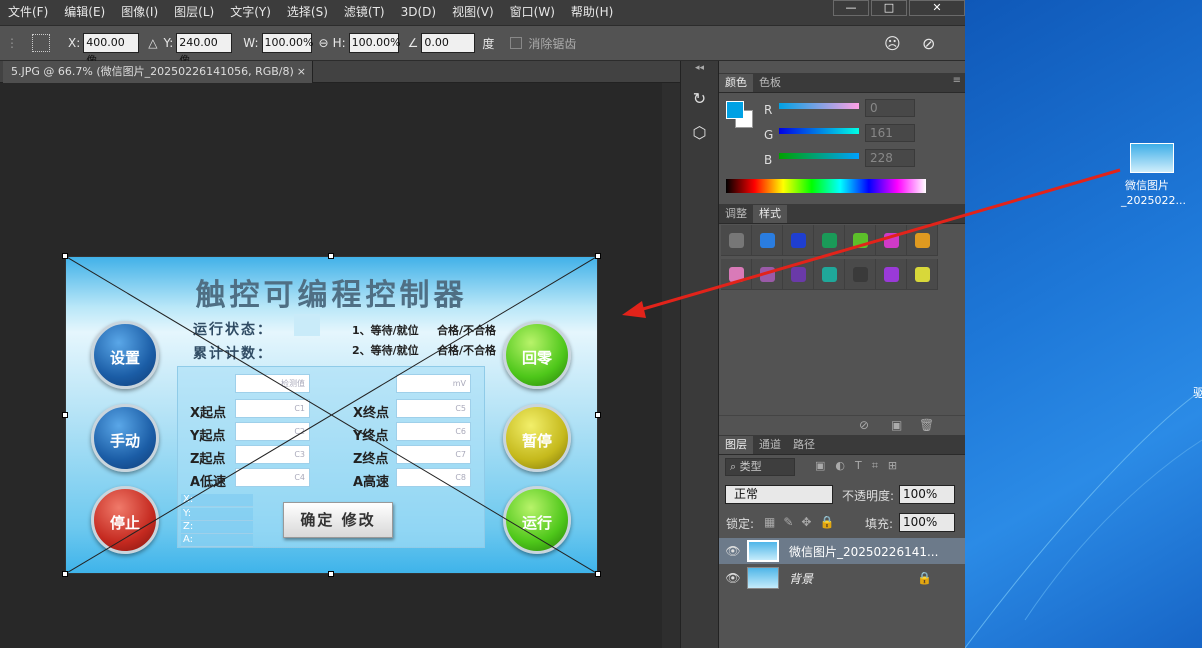 Image resolution: width=1202 pixels, height=648 pixels. I want to click on w-label: W:, so click(251, 43).